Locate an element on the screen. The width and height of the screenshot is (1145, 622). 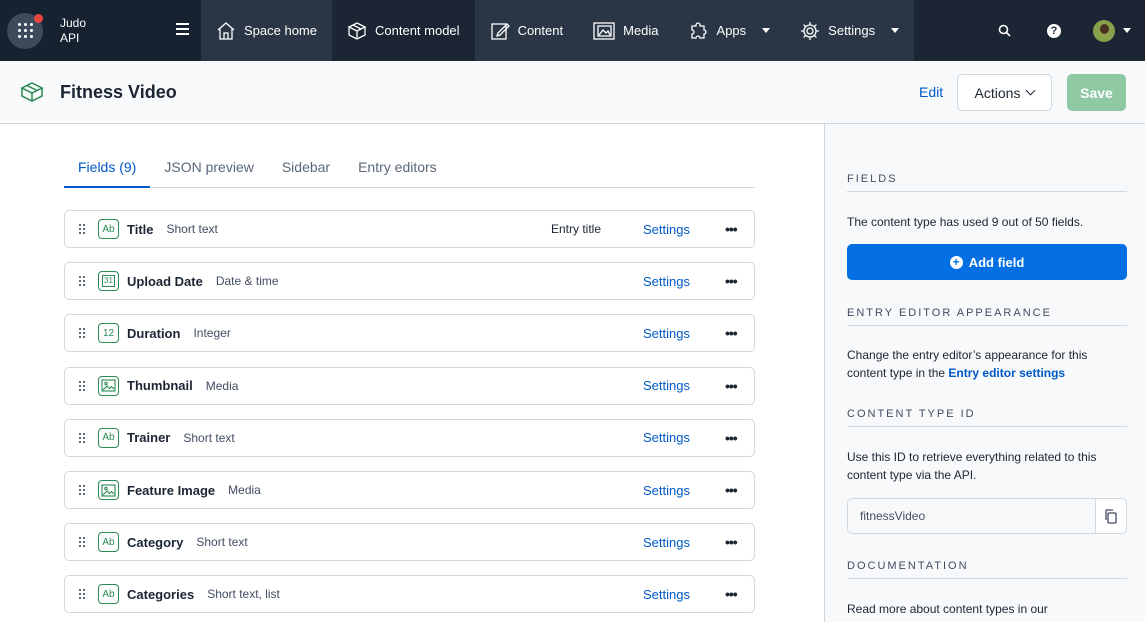
media-type-icon is located at coordinates (108, 490).